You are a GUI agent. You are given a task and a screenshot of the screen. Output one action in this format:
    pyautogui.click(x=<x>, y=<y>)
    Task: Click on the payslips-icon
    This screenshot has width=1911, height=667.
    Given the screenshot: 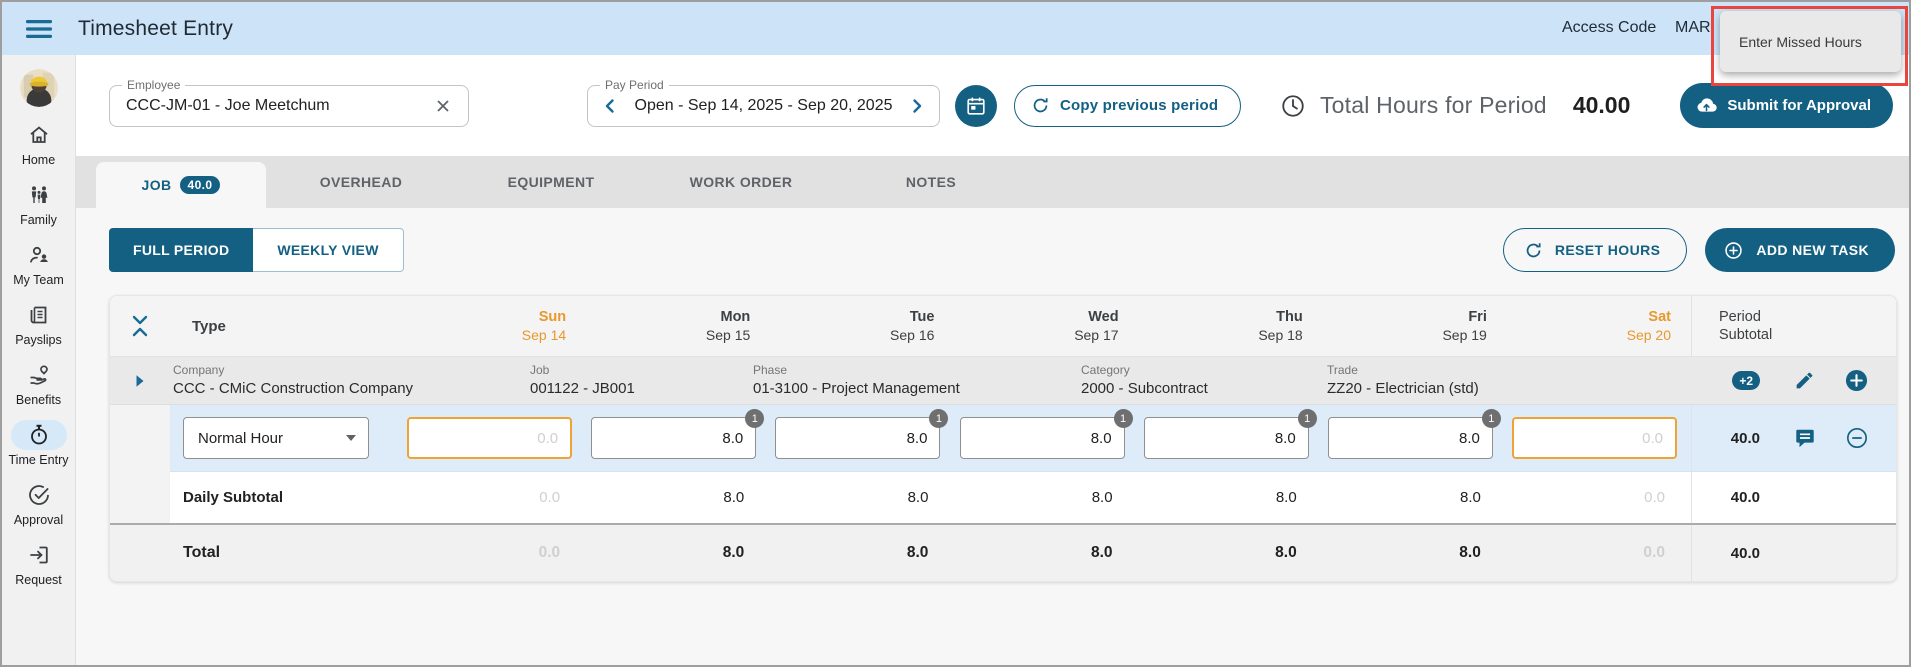 What is the action you would take?
    pyautogui.click(x=39, y=315)
    